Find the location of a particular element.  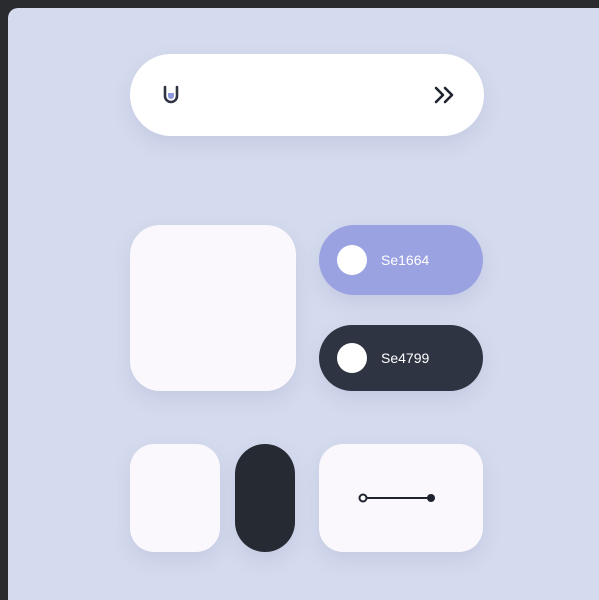

toggle-pill-1: Se1664 is located at coordinates (401, 260).